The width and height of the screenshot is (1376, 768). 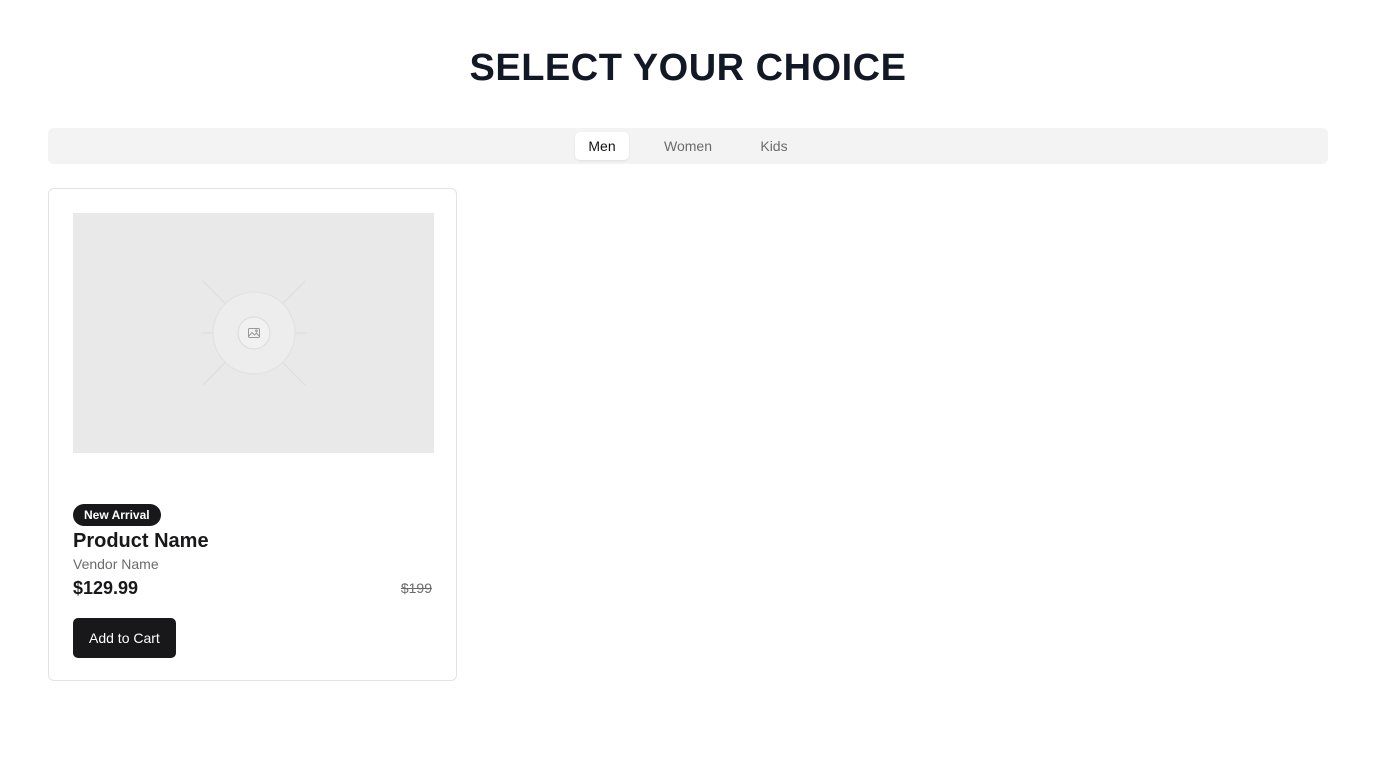 I want to click on original-price: $199, so click(x=416, y=588).